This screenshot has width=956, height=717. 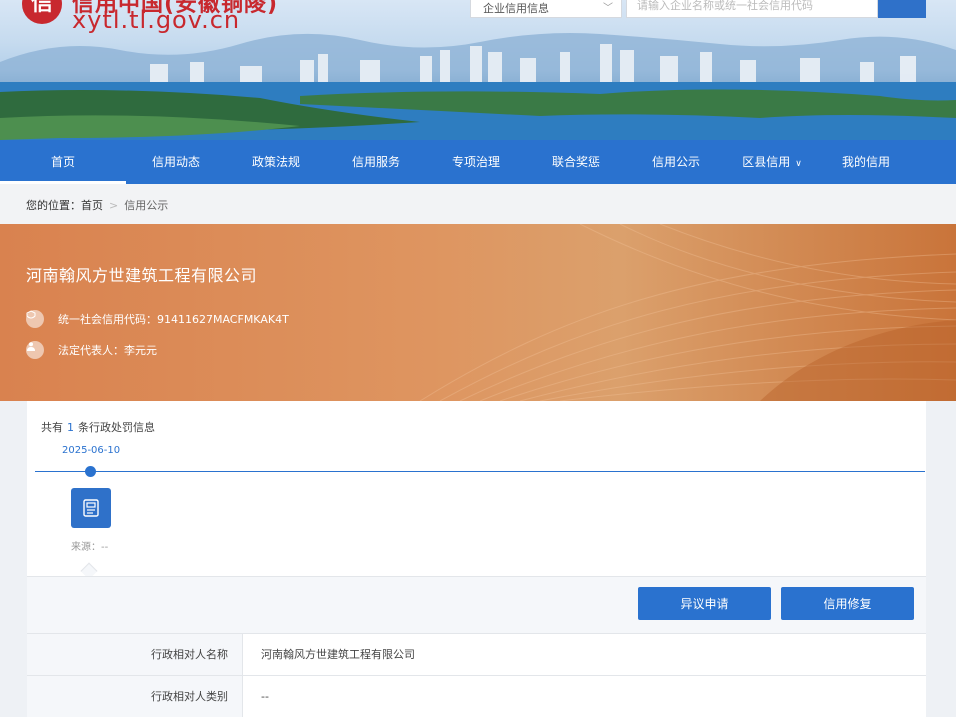 I want to click on source-value: --, so click(x=105, y=547).